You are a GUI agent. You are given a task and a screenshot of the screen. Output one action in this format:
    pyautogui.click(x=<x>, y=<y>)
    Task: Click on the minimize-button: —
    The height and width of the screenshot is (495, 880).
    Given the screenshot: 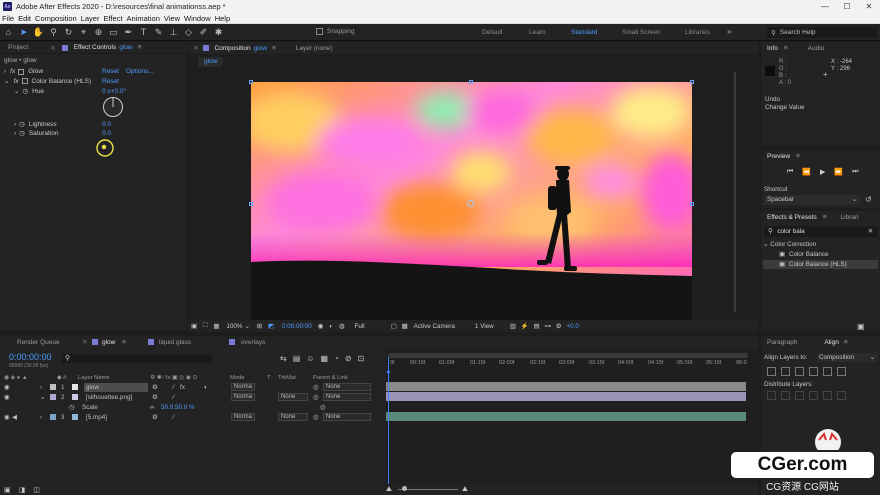 What is the action you would take?
    pyautogui.click(x=825, y=6)
    